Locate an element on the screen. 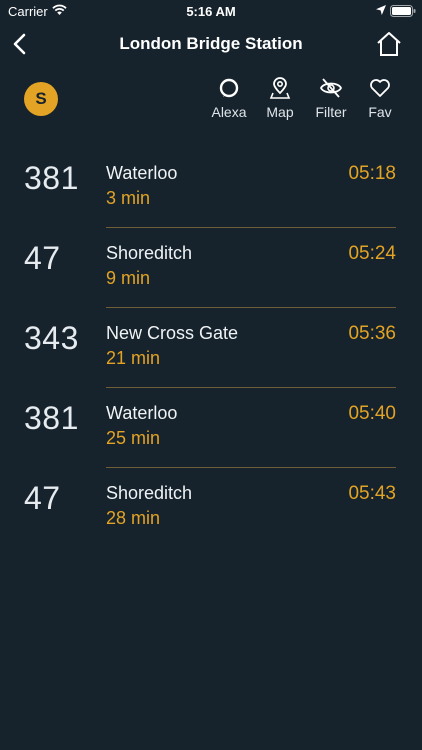 The image size is (422, 750). back-button is located at coordinates (20, 44).